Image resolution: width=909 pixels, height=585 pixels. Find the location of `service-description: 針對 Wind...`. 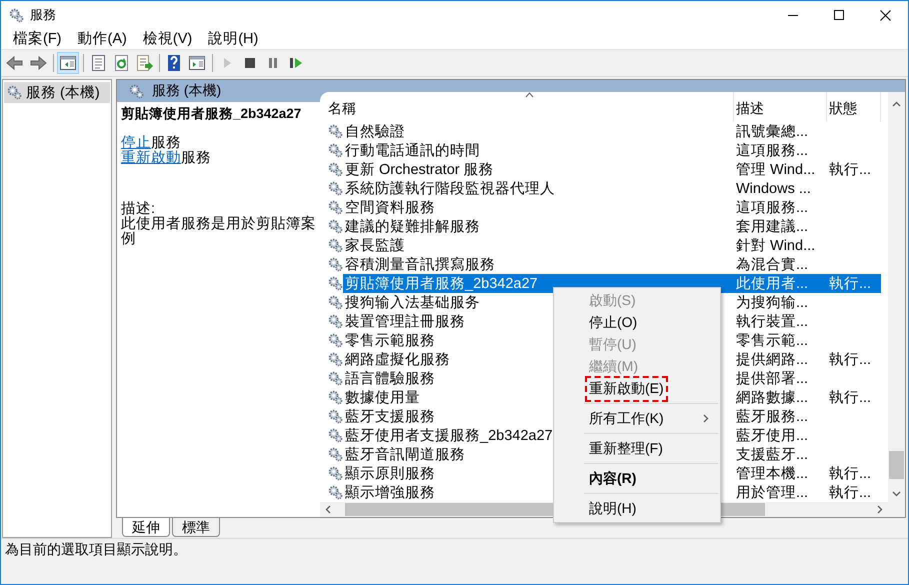

service-description: 針對 Wind... is located at coordinates (776, 246).